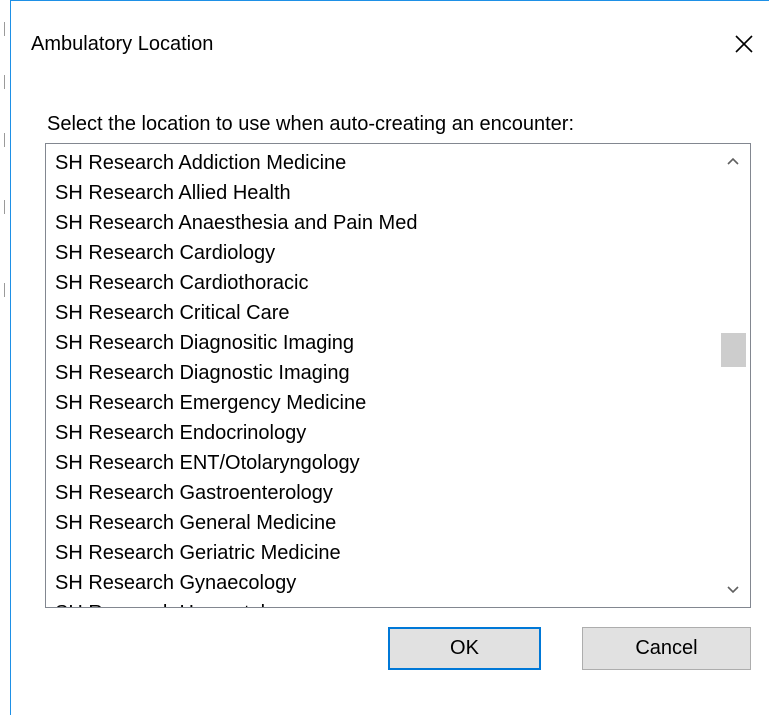 This screenshot has width=769, height=715. What do you see at coordinates (382, 313) in the screenshot?
I see `list-item: SH Research Critical Care` at bounding box center [382, 313].